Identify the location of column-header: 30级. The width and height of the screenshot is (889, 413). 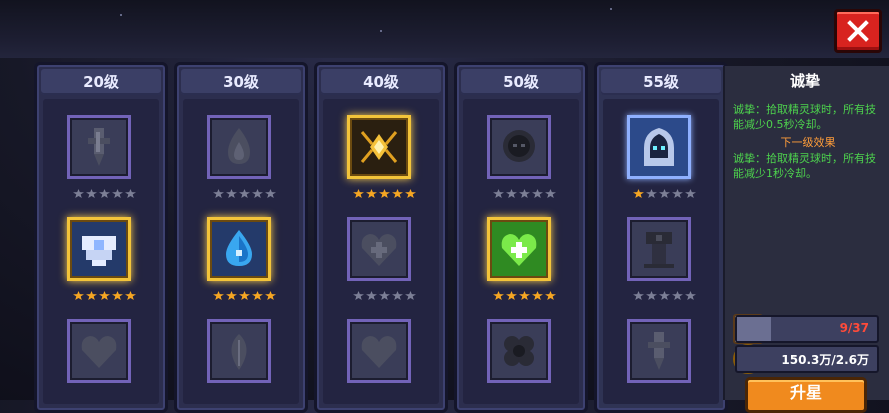
(241, 82).